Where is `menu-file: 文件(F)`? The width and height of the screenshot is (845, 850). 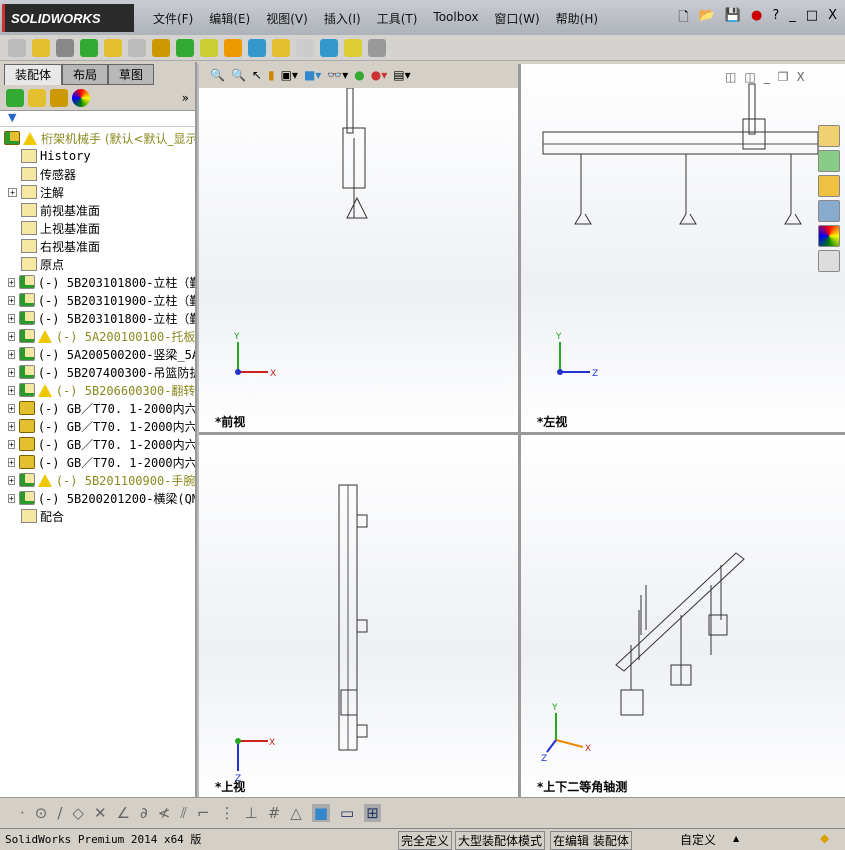 menu-file: 文件(F) is located at coordinates (173, 18).